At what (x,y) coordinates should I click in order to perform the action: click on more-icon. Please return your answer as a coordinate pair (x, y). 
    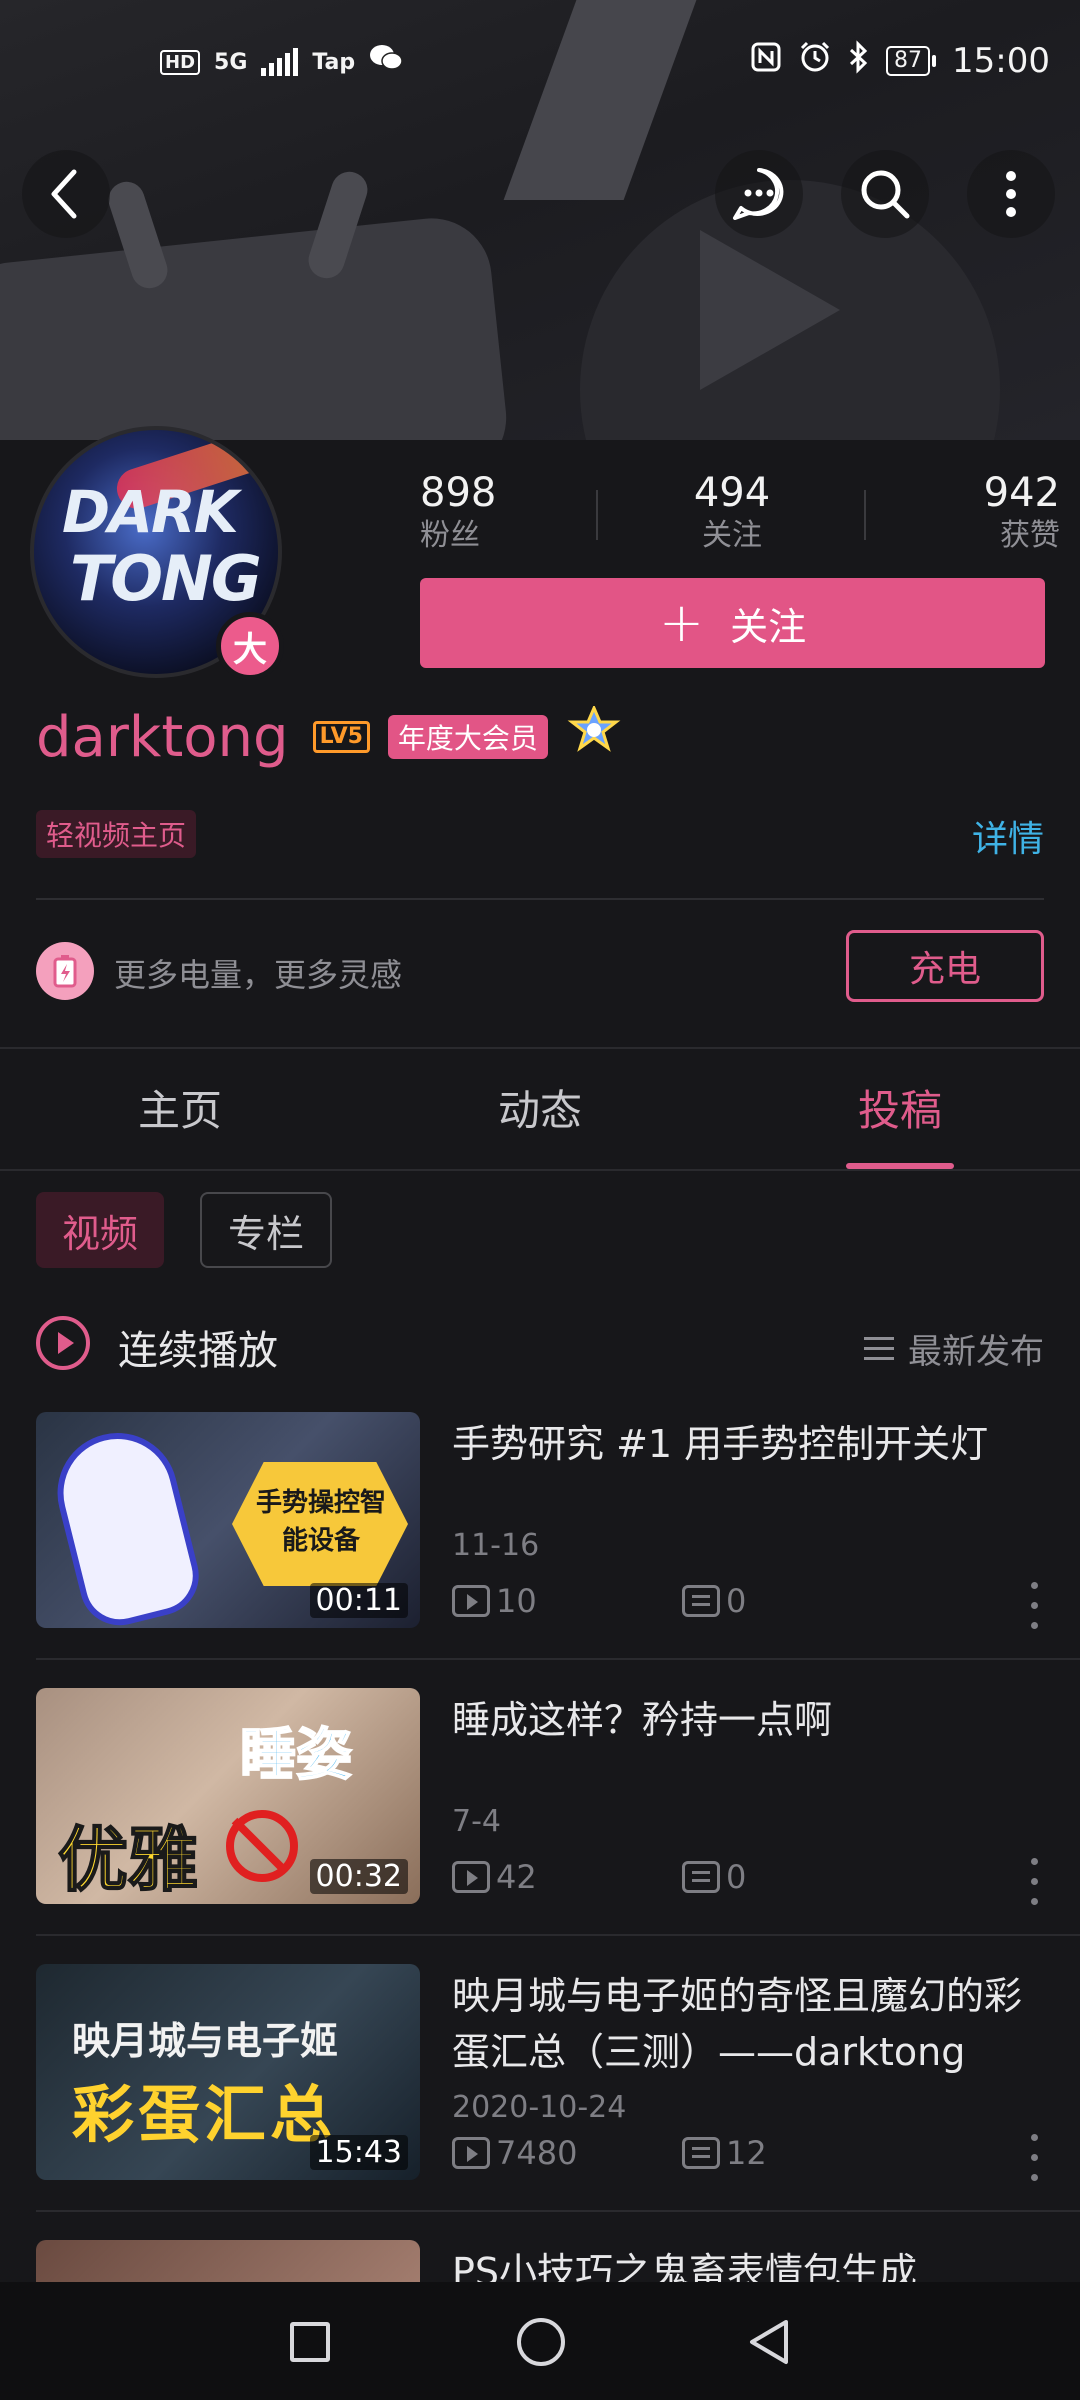
    Looking at the image, I should click on (1011, 194).